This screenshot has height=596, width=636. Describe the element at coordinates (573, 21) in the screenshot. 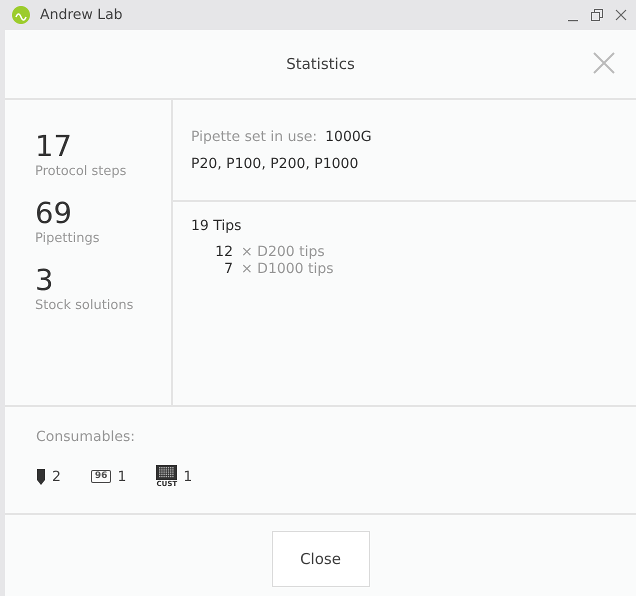

I see `minimize-icon` at that location.